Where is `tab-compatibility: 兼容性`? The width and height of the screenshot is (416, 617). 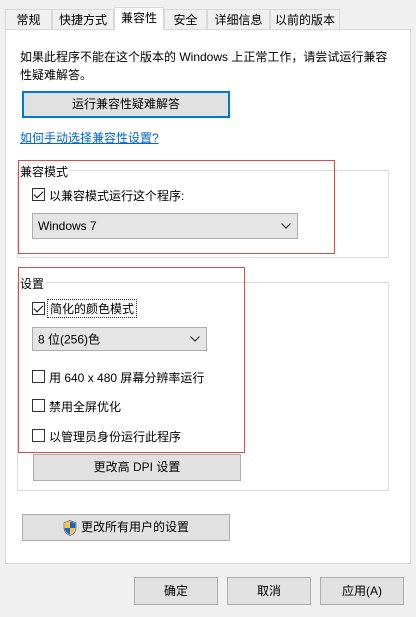
tab-compatibility: 兼容性 is located at coordinates (139, 18).